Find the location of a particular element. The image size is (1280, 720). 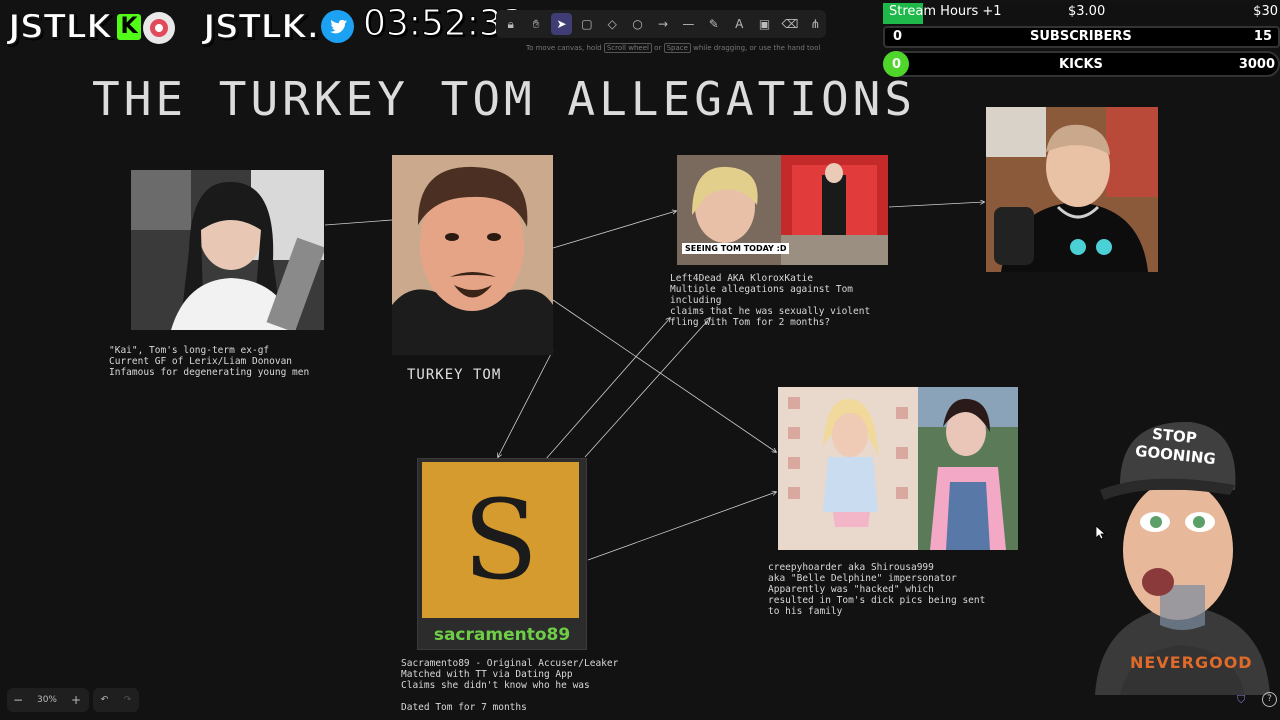

subscribers-current: 0 is located at coordinates (898, 36).